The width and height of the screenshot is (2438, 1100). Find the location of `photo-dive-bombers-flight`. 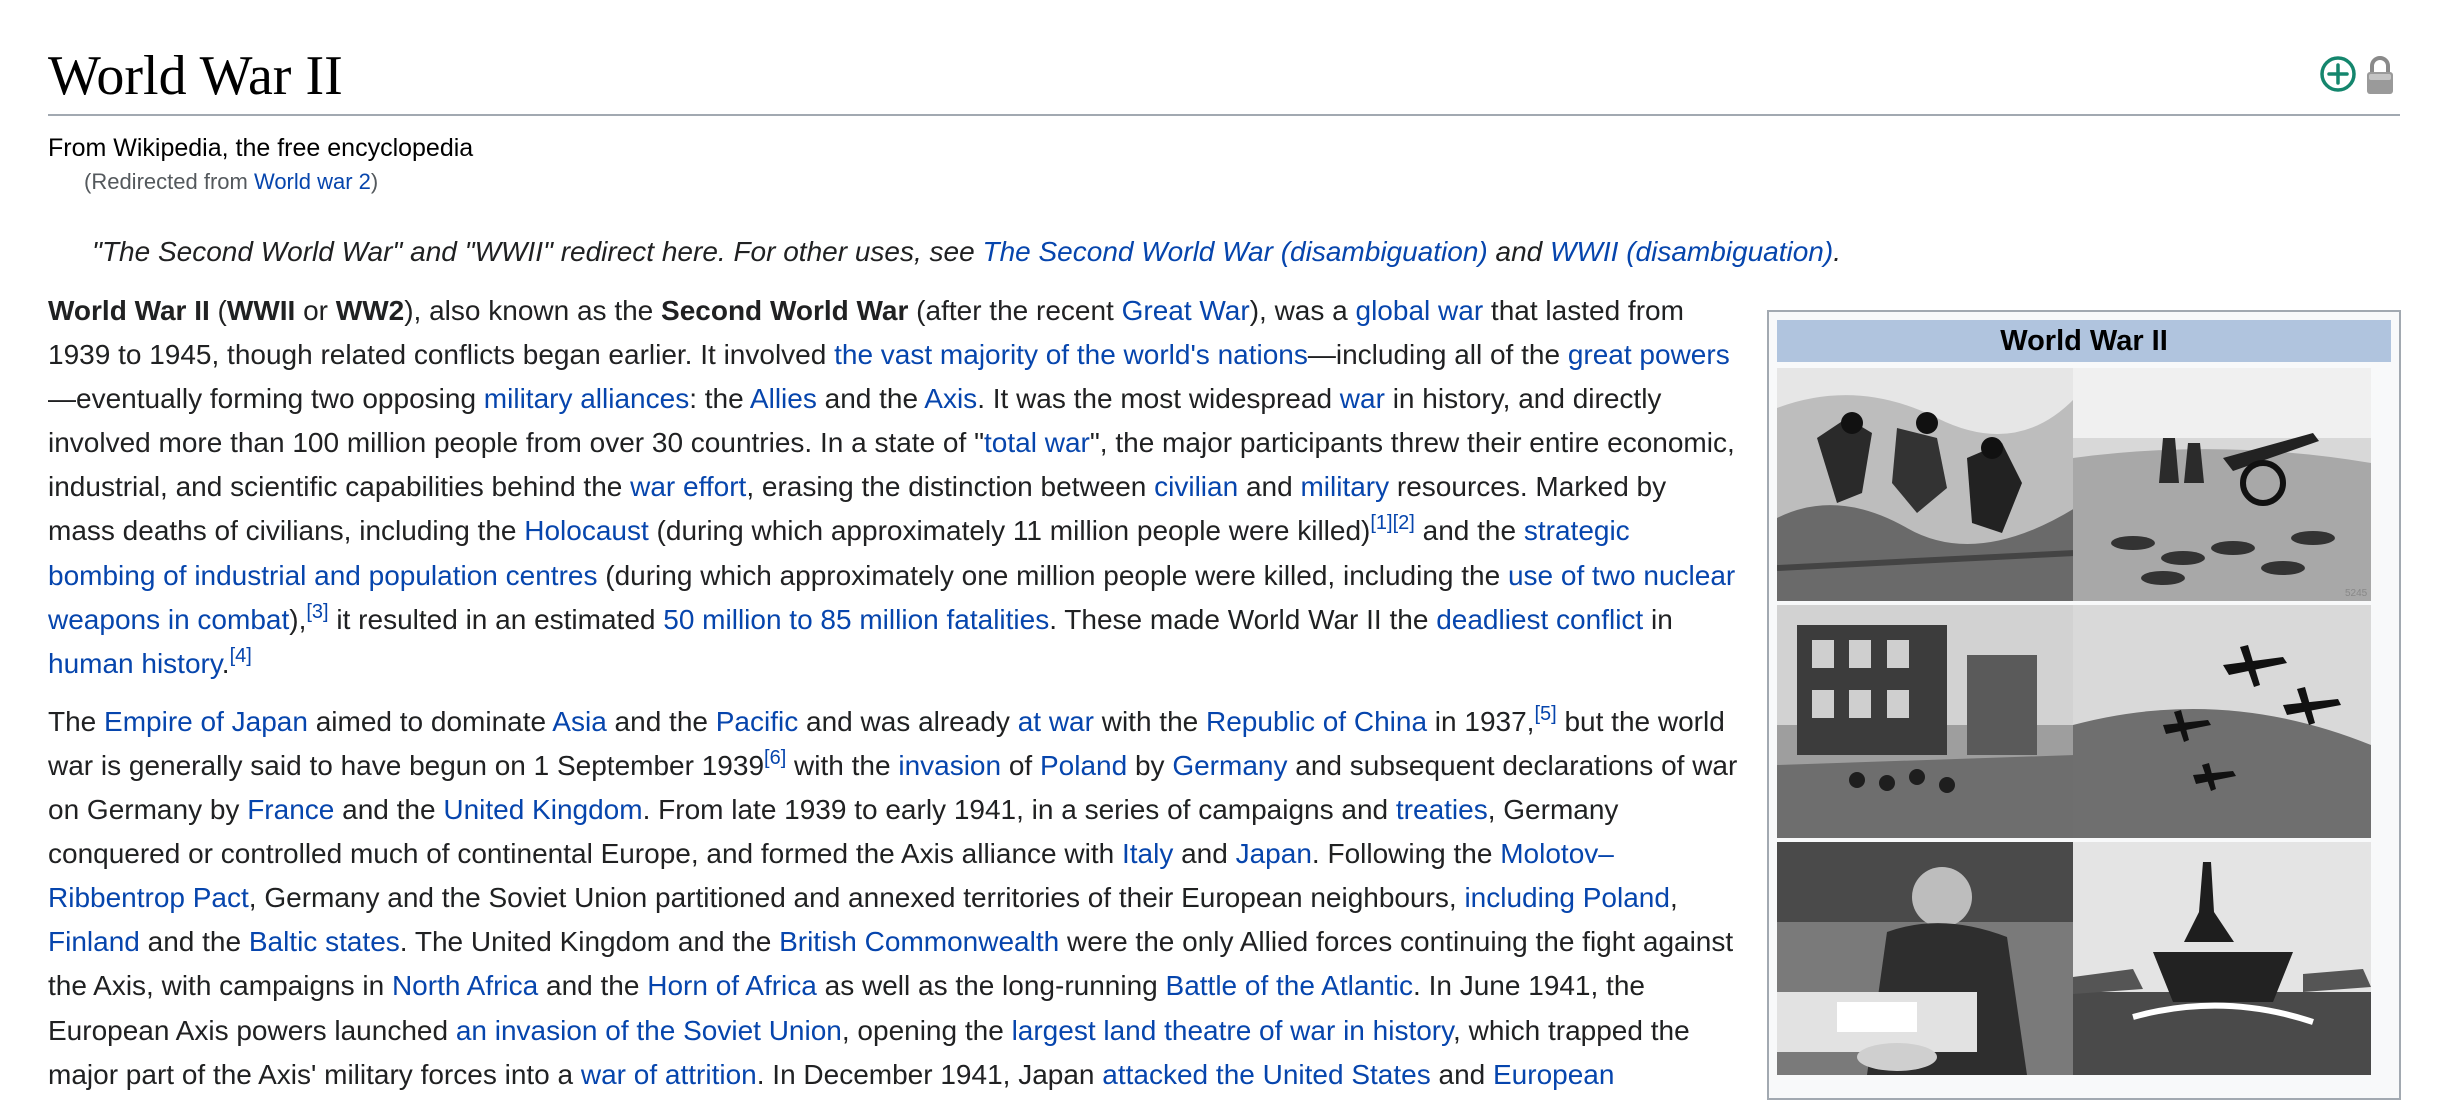

photo-dive-bombers-flight is located at coordinates (2222, 721).